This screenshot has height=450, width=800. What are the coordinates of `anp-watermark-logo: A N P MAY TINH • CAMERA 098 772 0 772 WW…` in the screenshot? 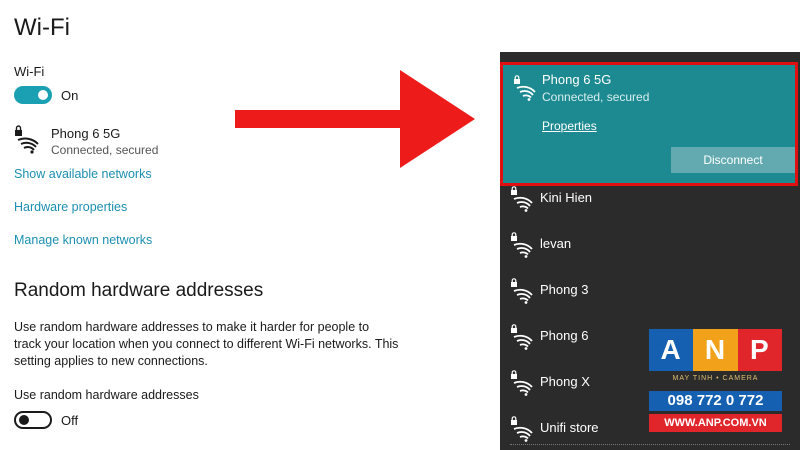 It's located at (715, 381).